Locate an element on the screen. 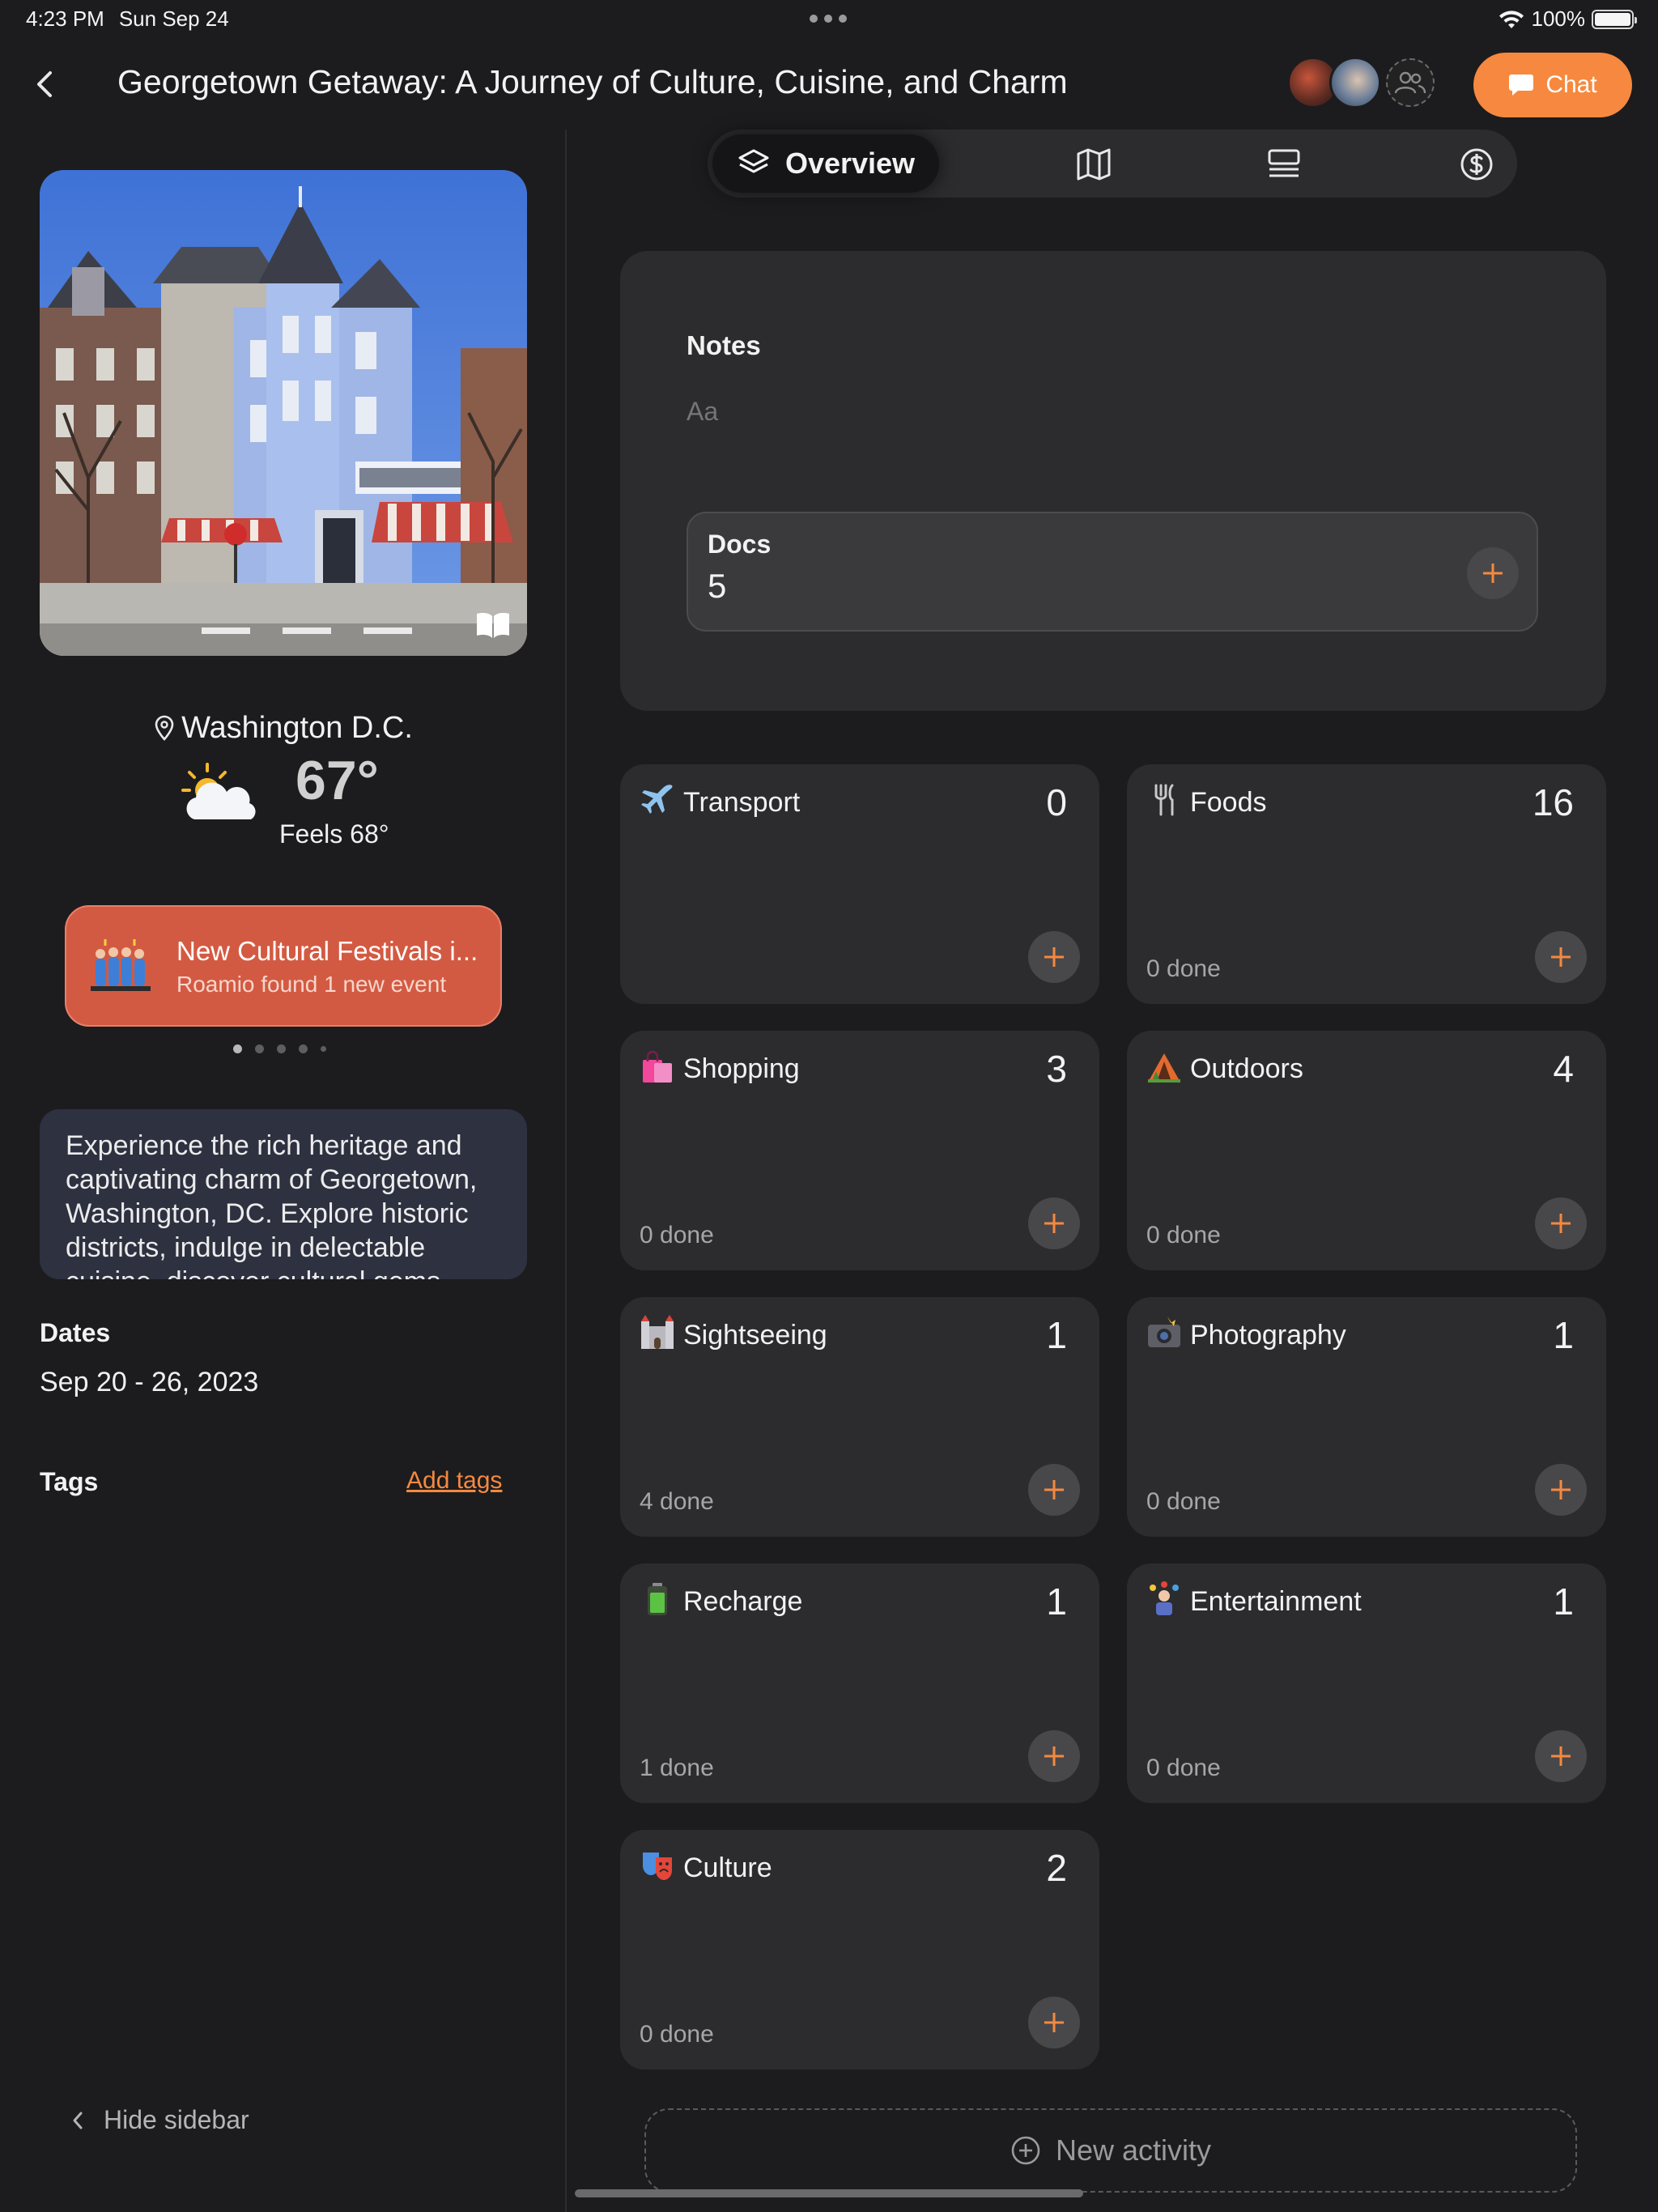 The image size is (1658, 2212). plus-circle-icon is located at coordinates (1025, 2150).